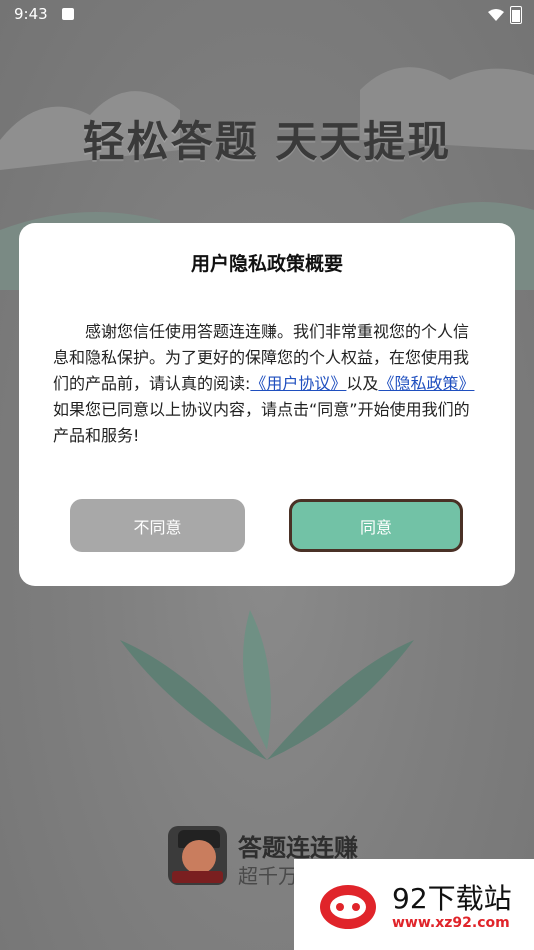  I want to click on app-subtitle: 超千万, so click(268, 876).